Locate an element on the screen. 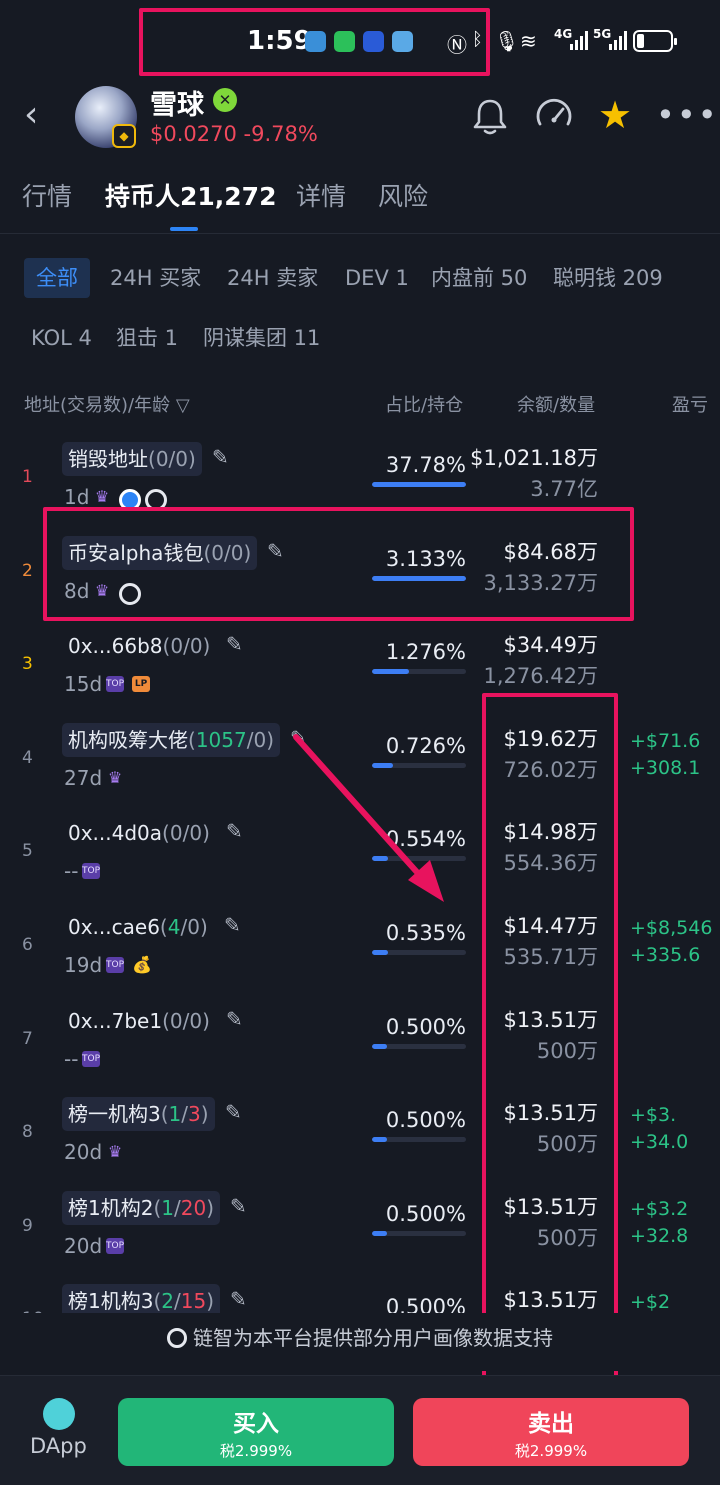  dapp-icon is located at coordinates (59, 1414).